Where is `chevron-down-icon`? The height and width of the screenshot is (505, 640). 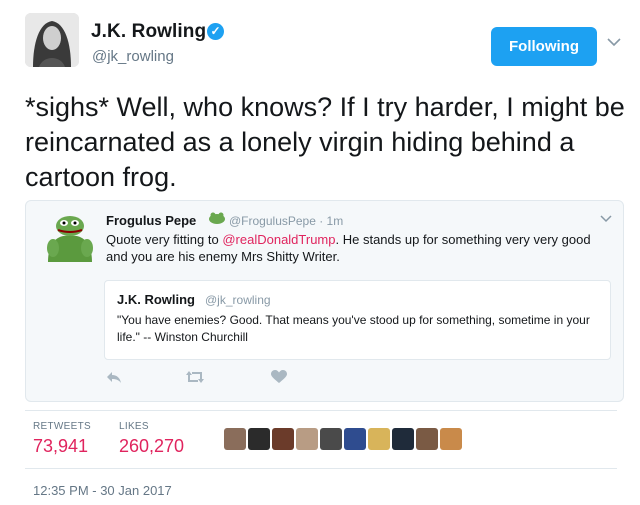
chevron-down-icon is located at coordinates (614, 42).